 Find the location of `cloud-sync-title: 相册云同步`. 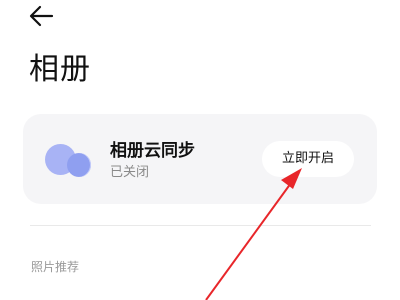

cloud-sync-title: 相册云同步 is located at coordinates (152, 151).